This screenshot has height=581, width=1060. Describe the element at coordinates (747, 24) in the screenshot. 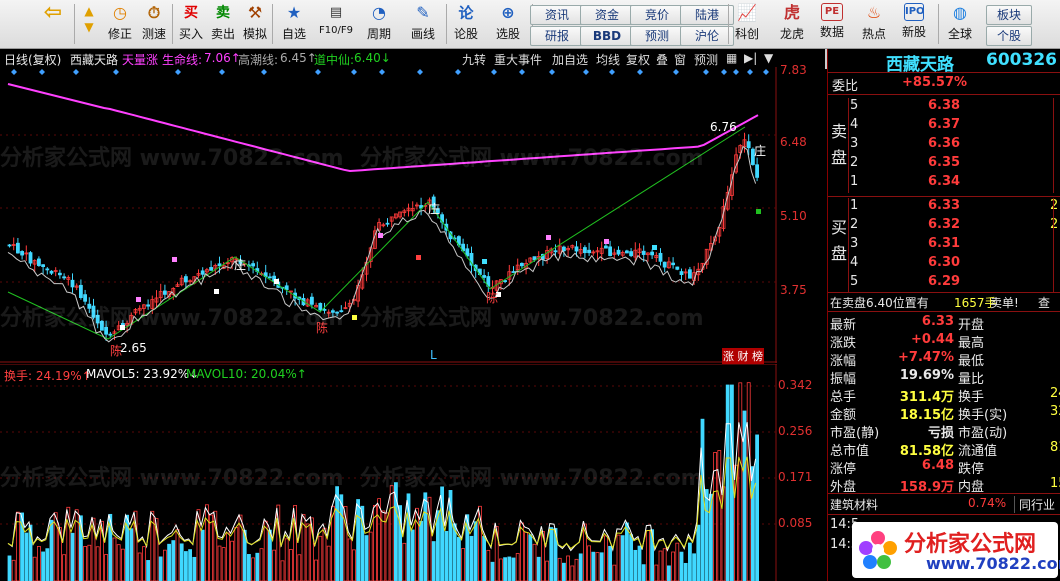

I see `division-button: 📈 科创` at that location.